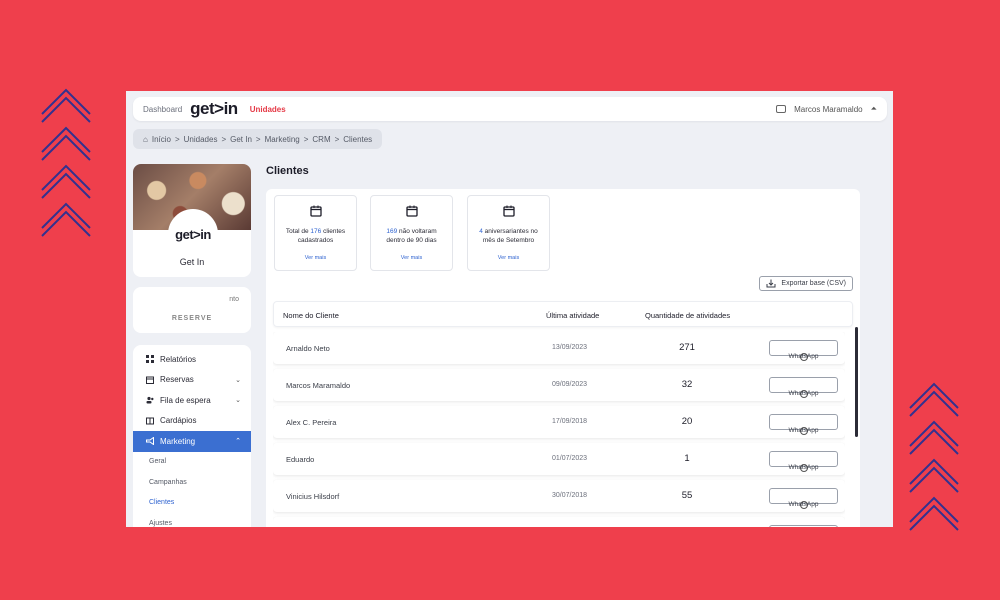 This screenshot has width=1000, height=600. What do you see at coordinates (411, 236) in the screenshot?
I see `stat-text: 169 não voltaram dentro de 90 dias` at bounding box center [411, 236].